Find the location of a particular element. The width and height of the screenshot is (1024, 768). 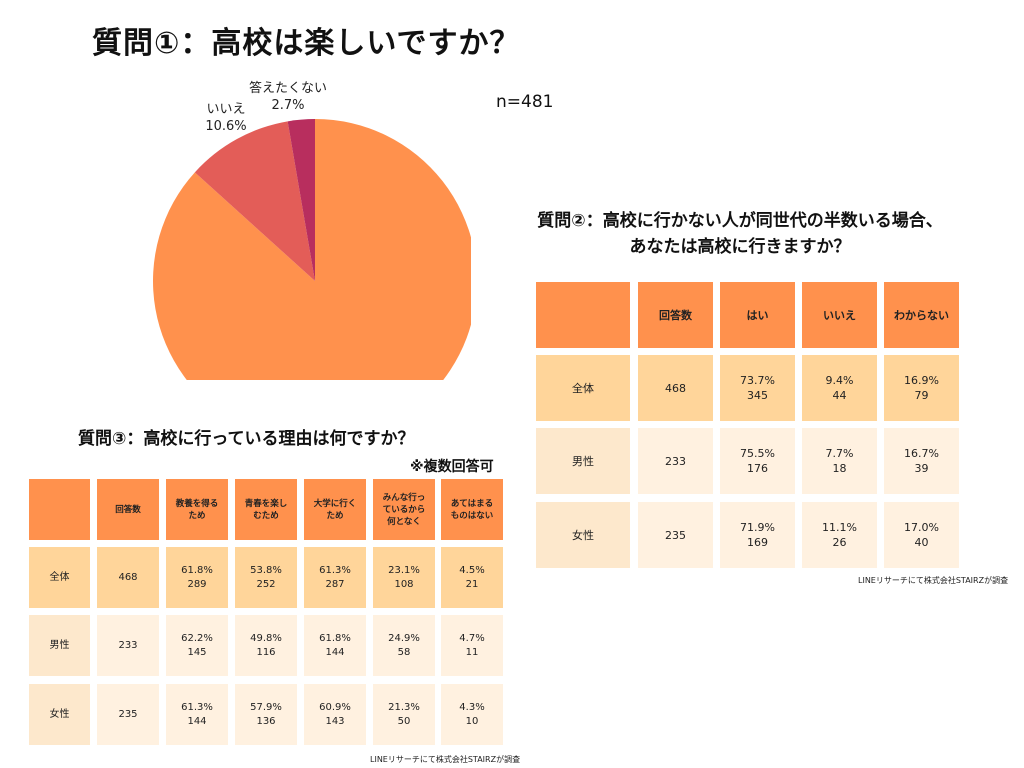

q3-table-cell: 女性 is located at coordinates (59, 714).